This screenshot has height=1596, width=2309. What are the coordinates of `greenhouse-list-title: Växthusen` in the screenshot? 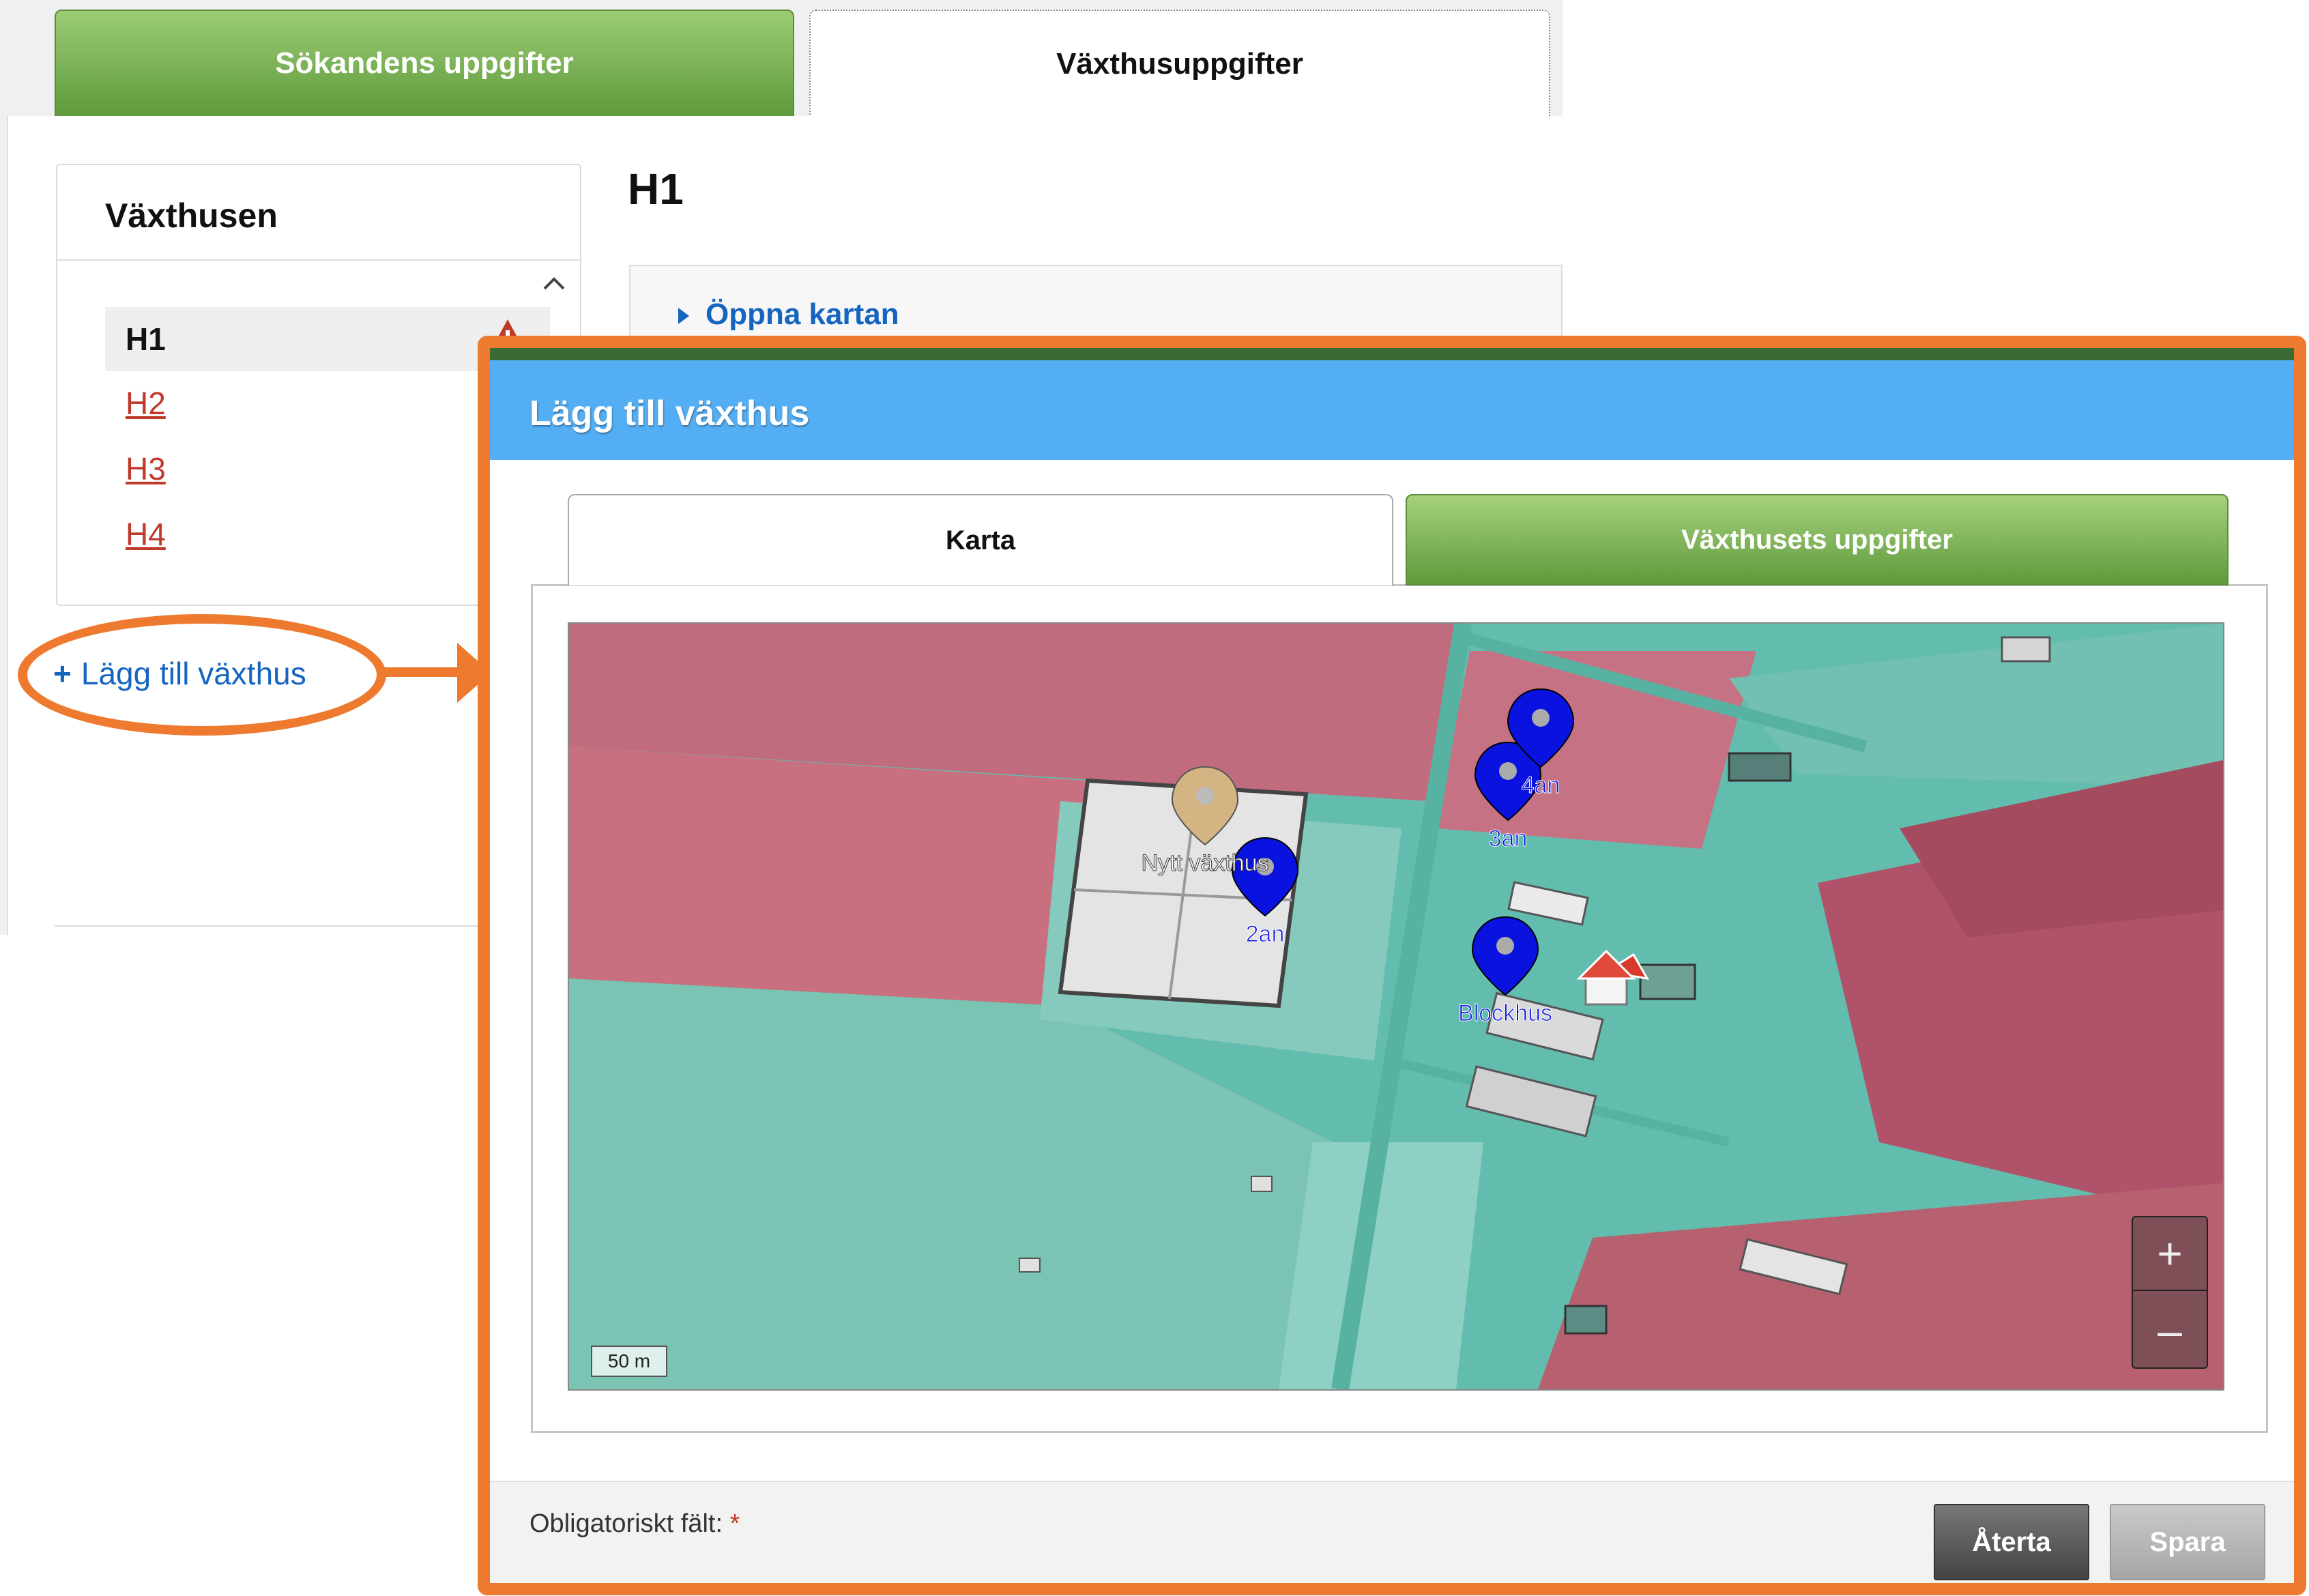 It's located at (191, 216).